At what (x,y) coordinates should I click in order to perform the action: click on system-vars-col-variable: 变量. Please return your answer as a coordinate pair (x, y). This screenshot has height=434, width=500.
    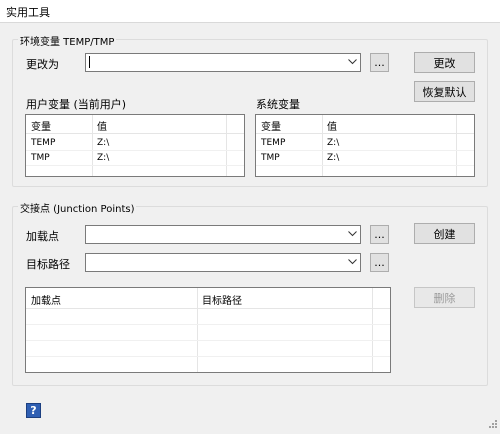
    Looking at the image, I should click on (271, 125).